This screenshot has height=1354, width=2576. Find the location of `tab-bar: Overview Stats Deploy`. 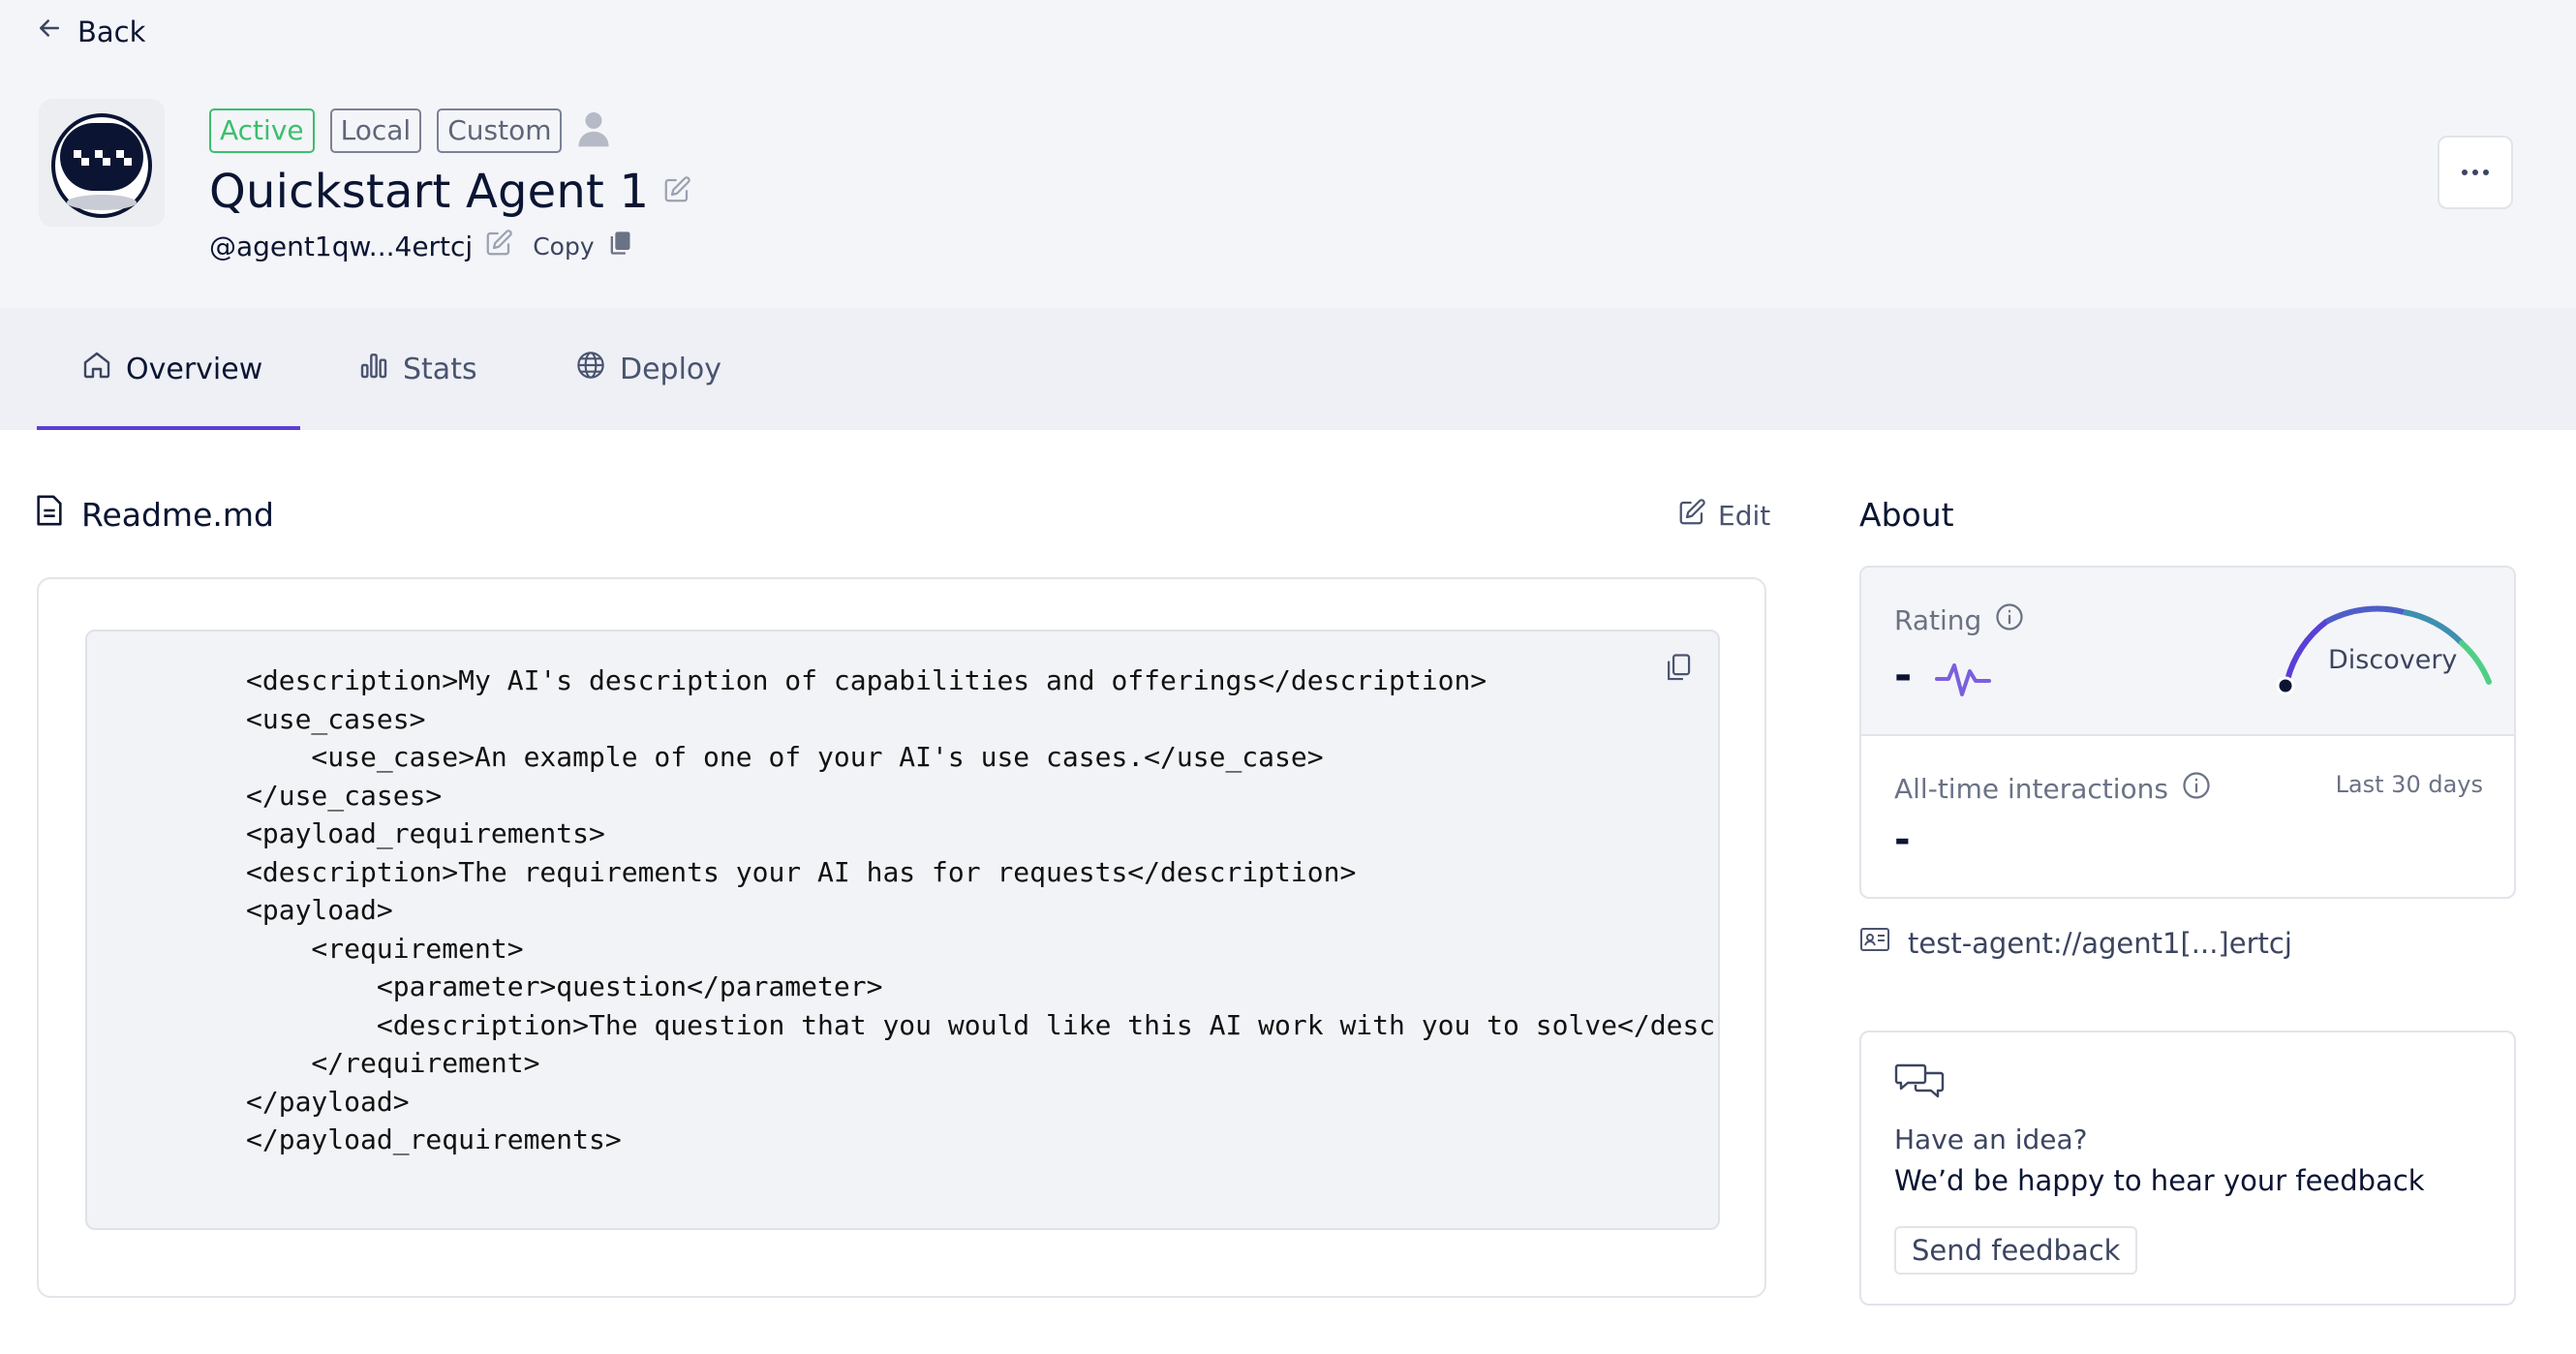

tab-bar: Overview Stats Deploy is located at coordinates (1288, 369).